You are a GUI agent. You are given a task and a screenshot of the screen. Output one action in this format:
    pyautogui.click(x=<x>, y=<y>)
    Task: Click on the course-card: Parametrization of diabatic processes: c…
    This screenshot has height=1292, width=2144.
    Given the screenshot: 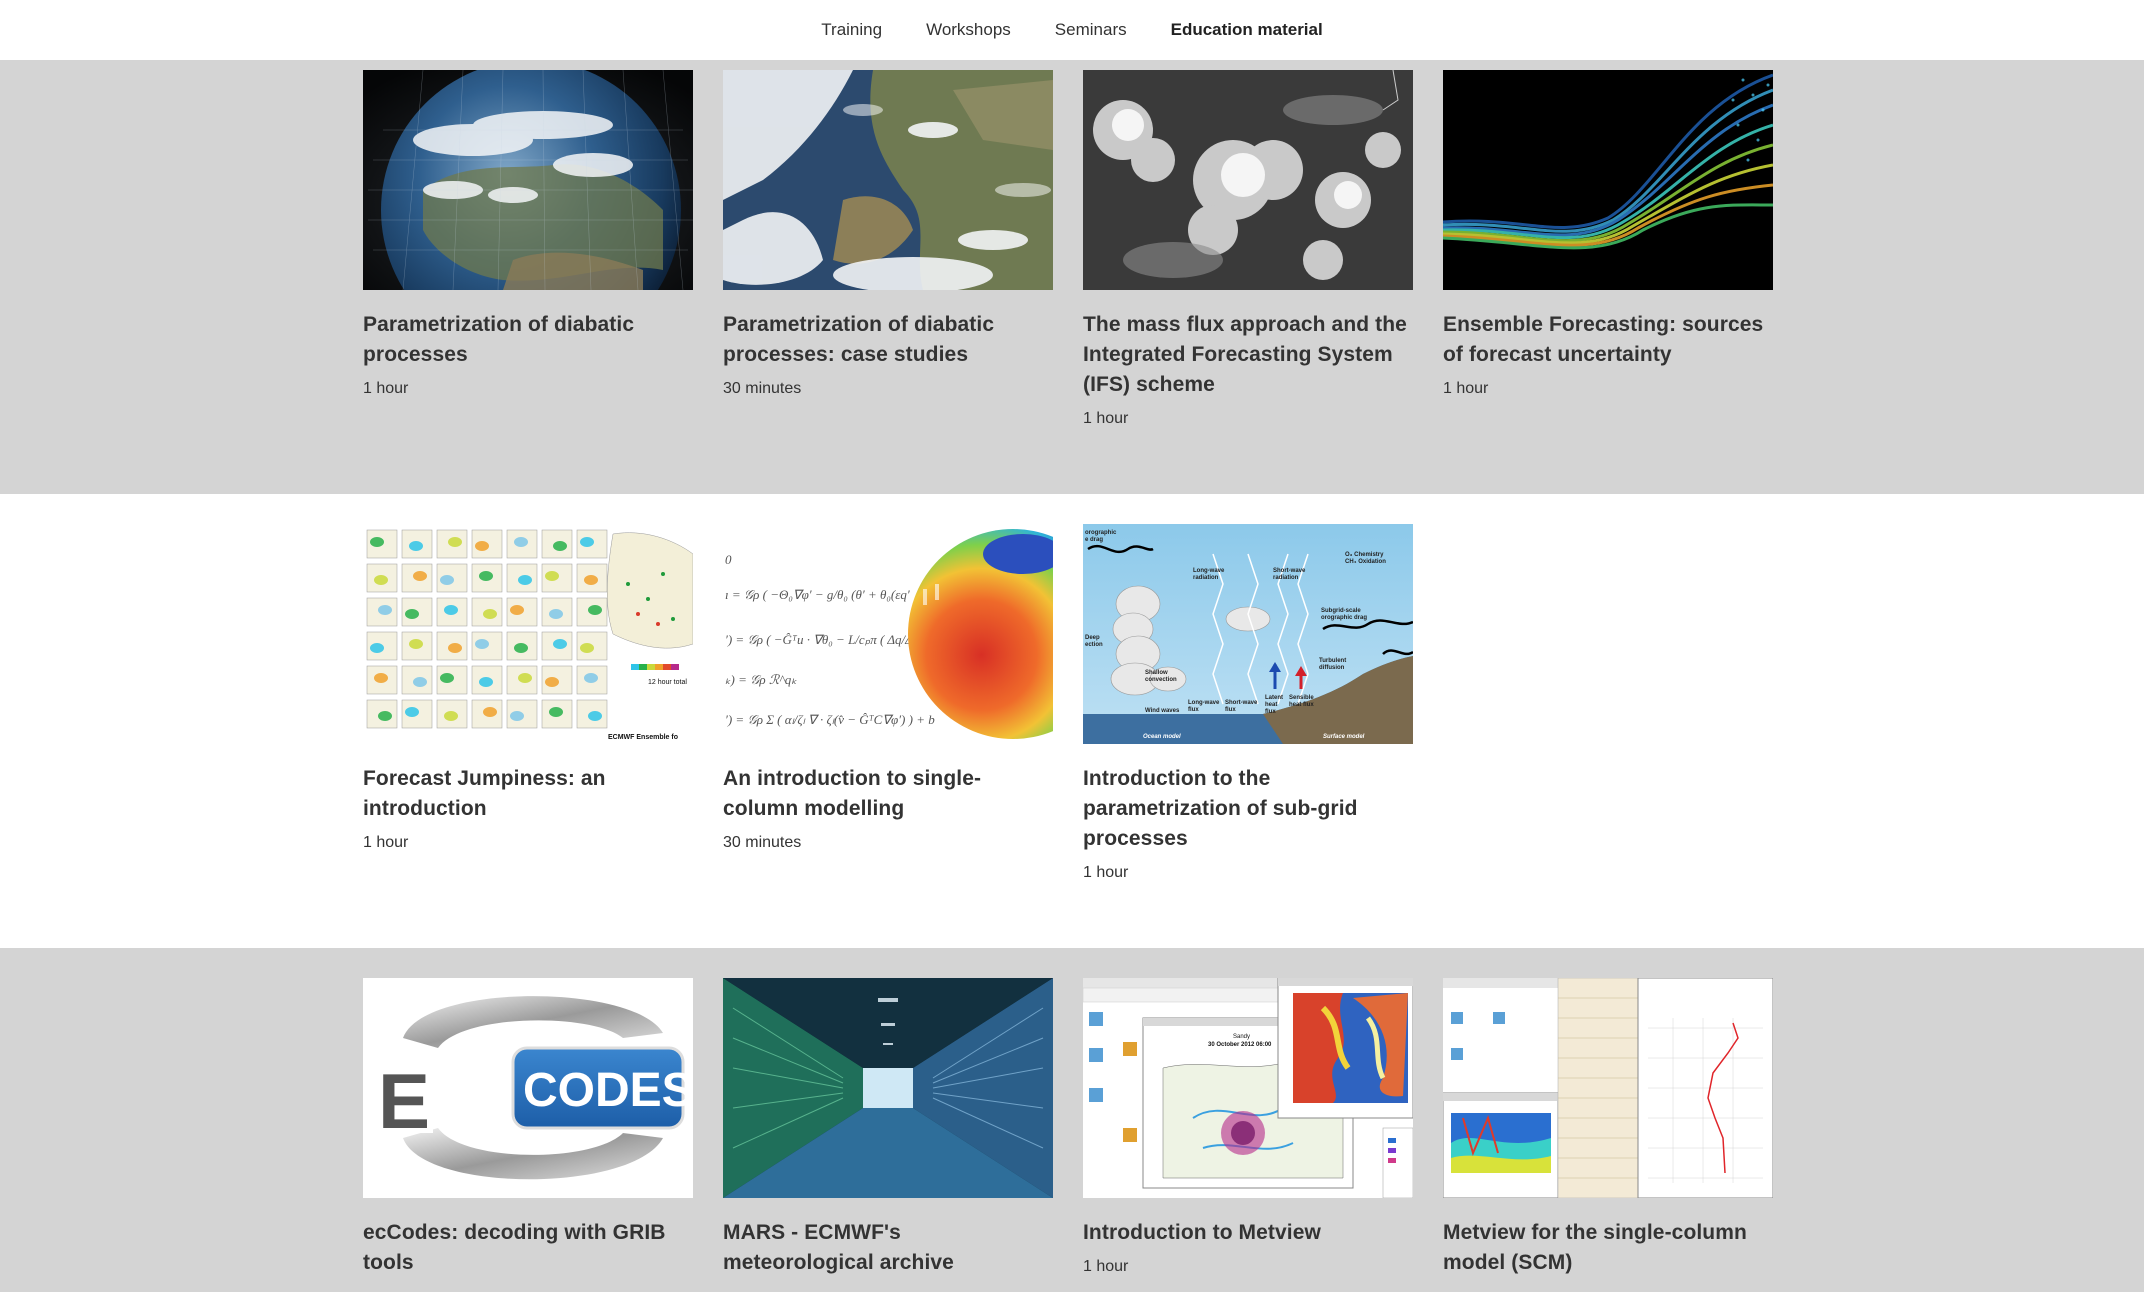 What is the action you would take?
    pyautogui.click(x=888, y=250)
    